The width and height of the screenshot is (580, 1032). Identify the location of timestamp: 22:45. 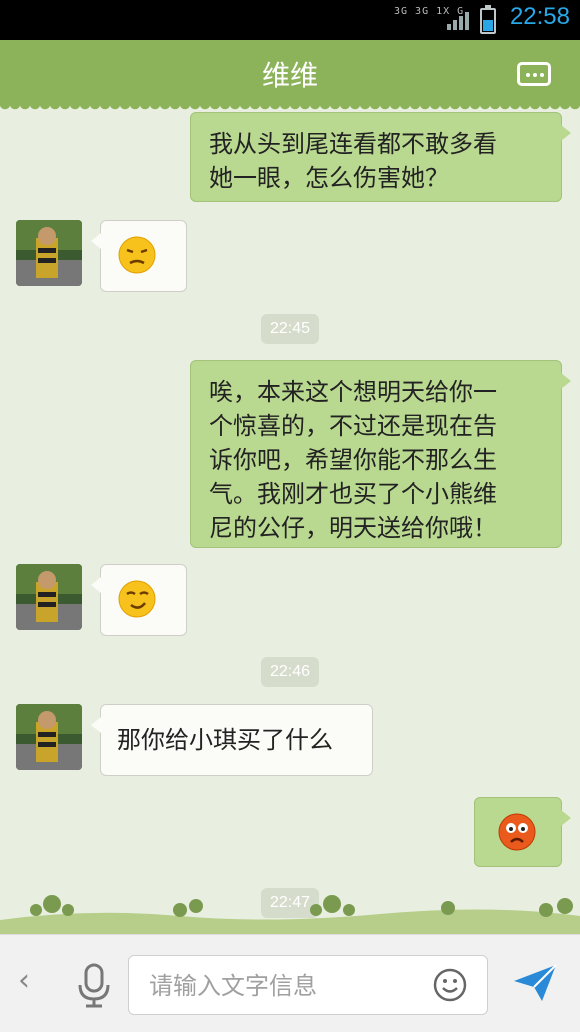
(290, 329).